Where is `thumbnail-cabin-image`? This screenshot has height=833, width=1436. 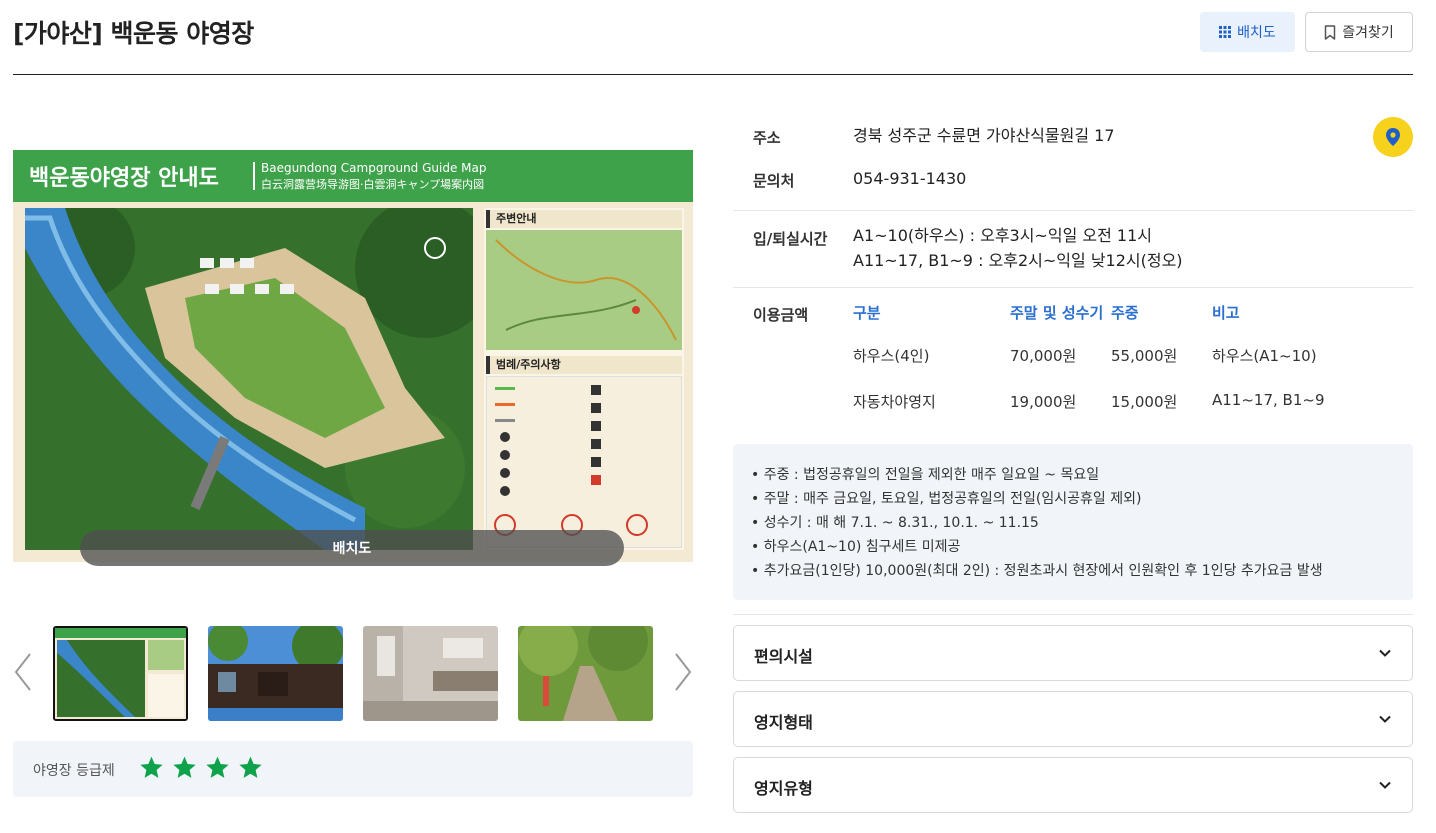
thumbnail-cabin-image is located at coordinates (275, 673).